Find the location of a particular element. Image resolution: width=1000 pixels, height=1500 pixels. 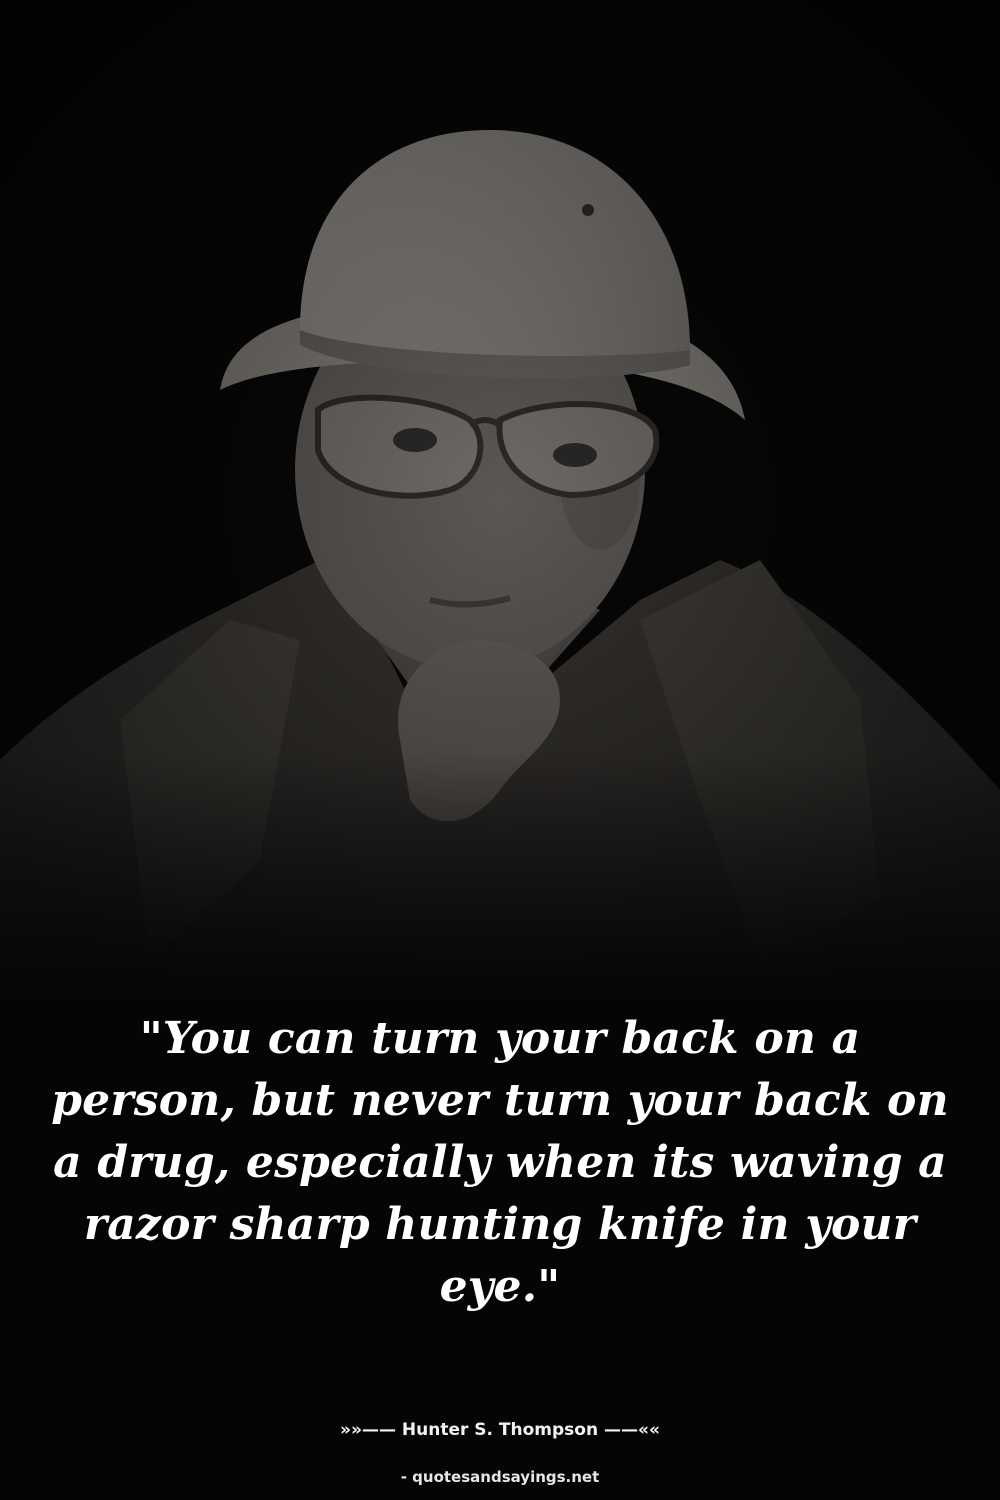

source-watermark: - quotesandsayings.net is located at coordinates (500, 1477).